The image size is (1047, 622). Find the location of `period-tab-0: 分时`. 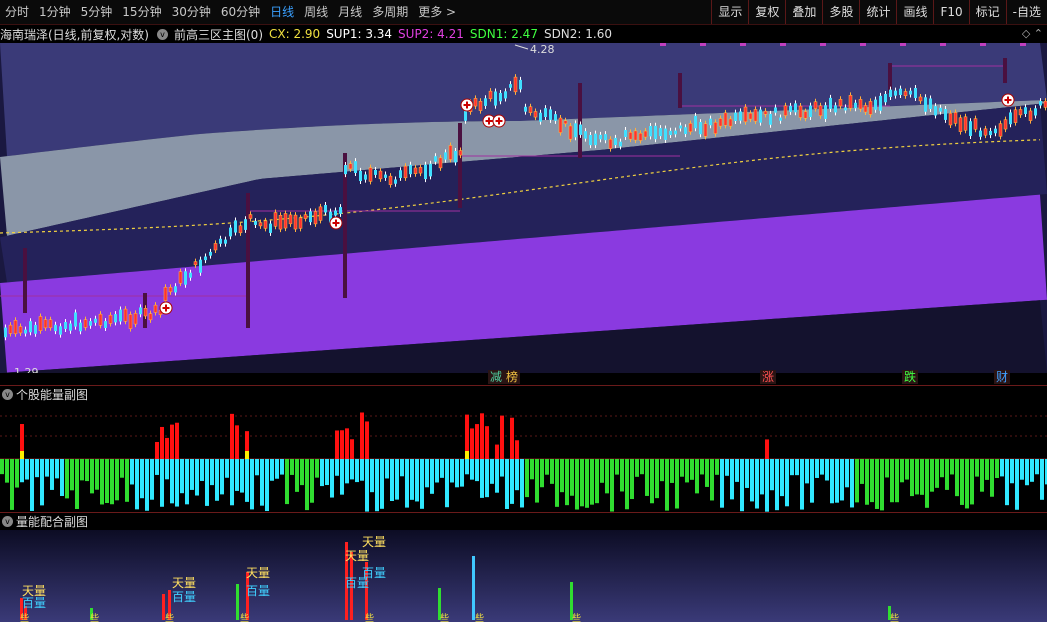

period-tab-0: 分时 is located at coordinates (17, 12).